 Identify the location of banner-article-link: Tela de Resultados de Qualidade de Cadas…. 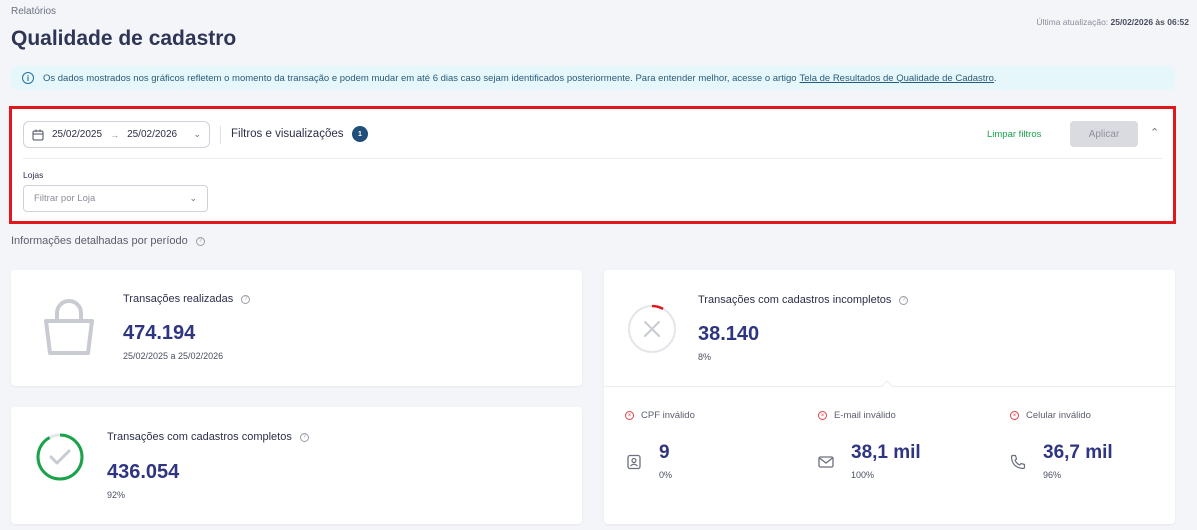
(897, 78).